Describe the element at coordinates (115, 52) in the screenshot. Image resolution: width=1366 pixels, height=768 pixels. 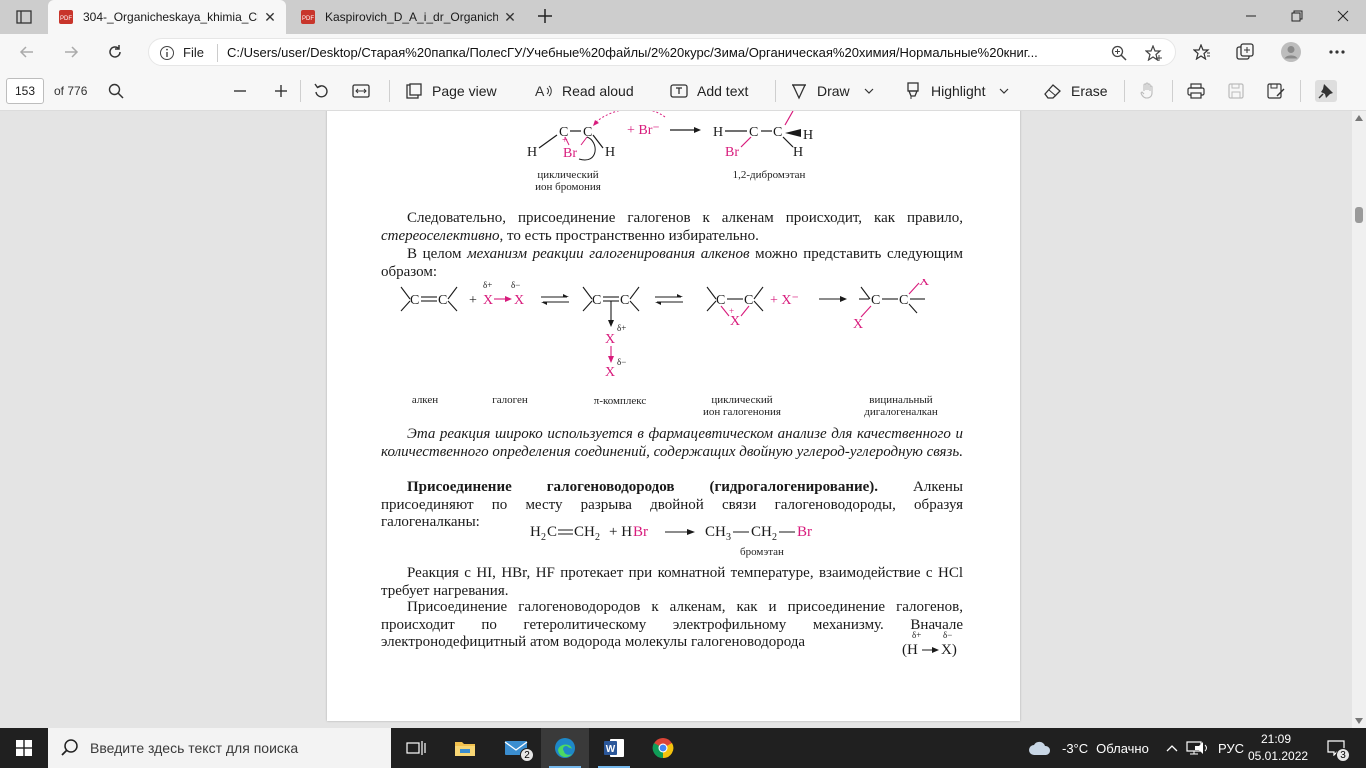
I see `refresh-button` at that location.